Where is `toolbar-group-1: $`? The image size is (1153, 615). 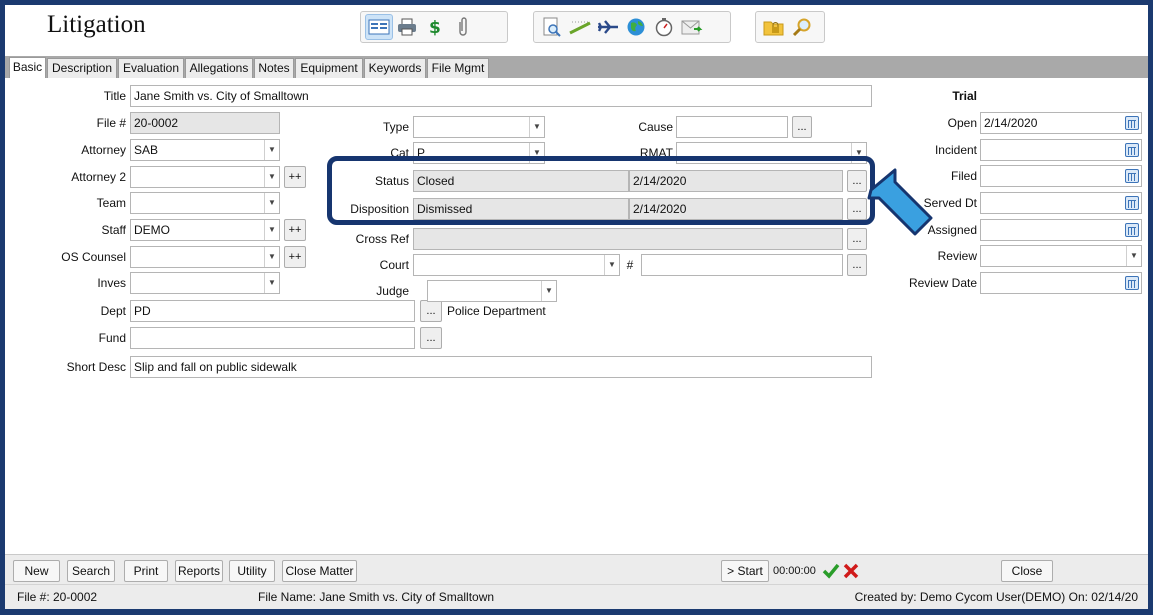
toolbar-group-1: $ is located at coordinates (434, 27).